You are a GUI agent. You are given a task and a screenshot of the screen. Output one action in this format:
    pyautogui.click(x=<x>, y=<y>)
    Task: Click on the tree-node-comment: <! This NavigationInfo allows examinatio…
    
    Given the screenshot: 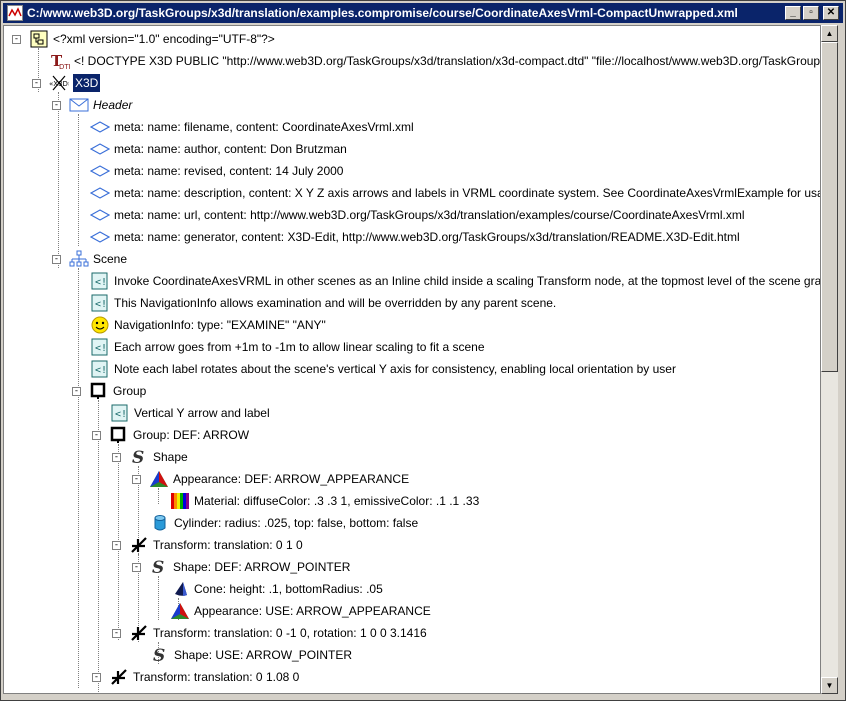 What is the action you would take?
    pyautogui.click(x=323, y=303)
    